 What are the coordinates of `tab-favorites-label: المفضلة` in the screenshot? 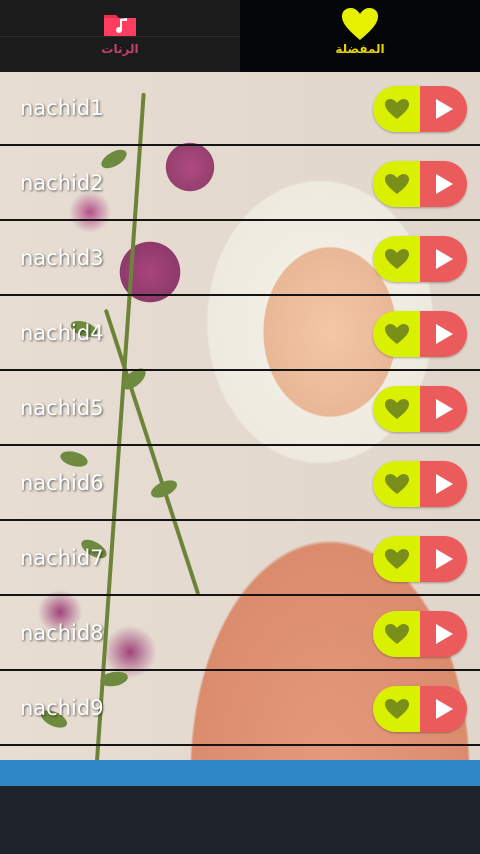 It's located at (360, 49).